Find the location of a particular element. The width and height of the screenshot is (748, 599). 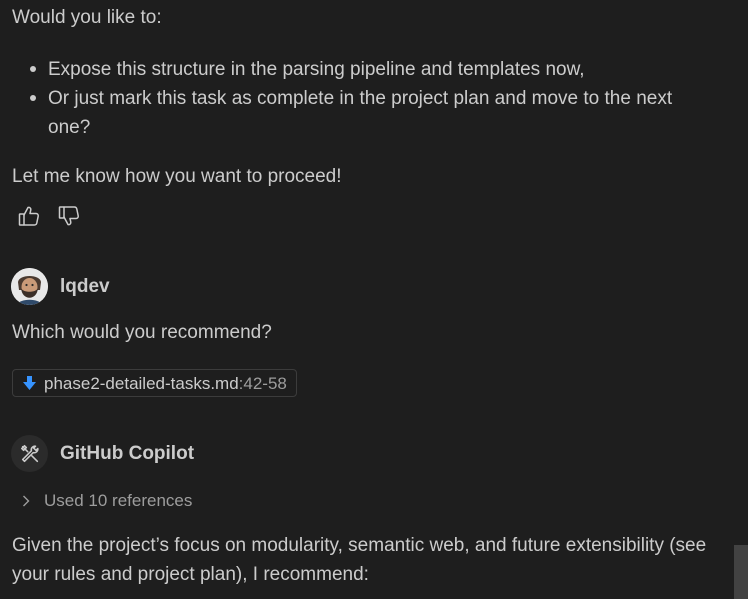

thumbs-down-button is located at coordinates (69, 216).